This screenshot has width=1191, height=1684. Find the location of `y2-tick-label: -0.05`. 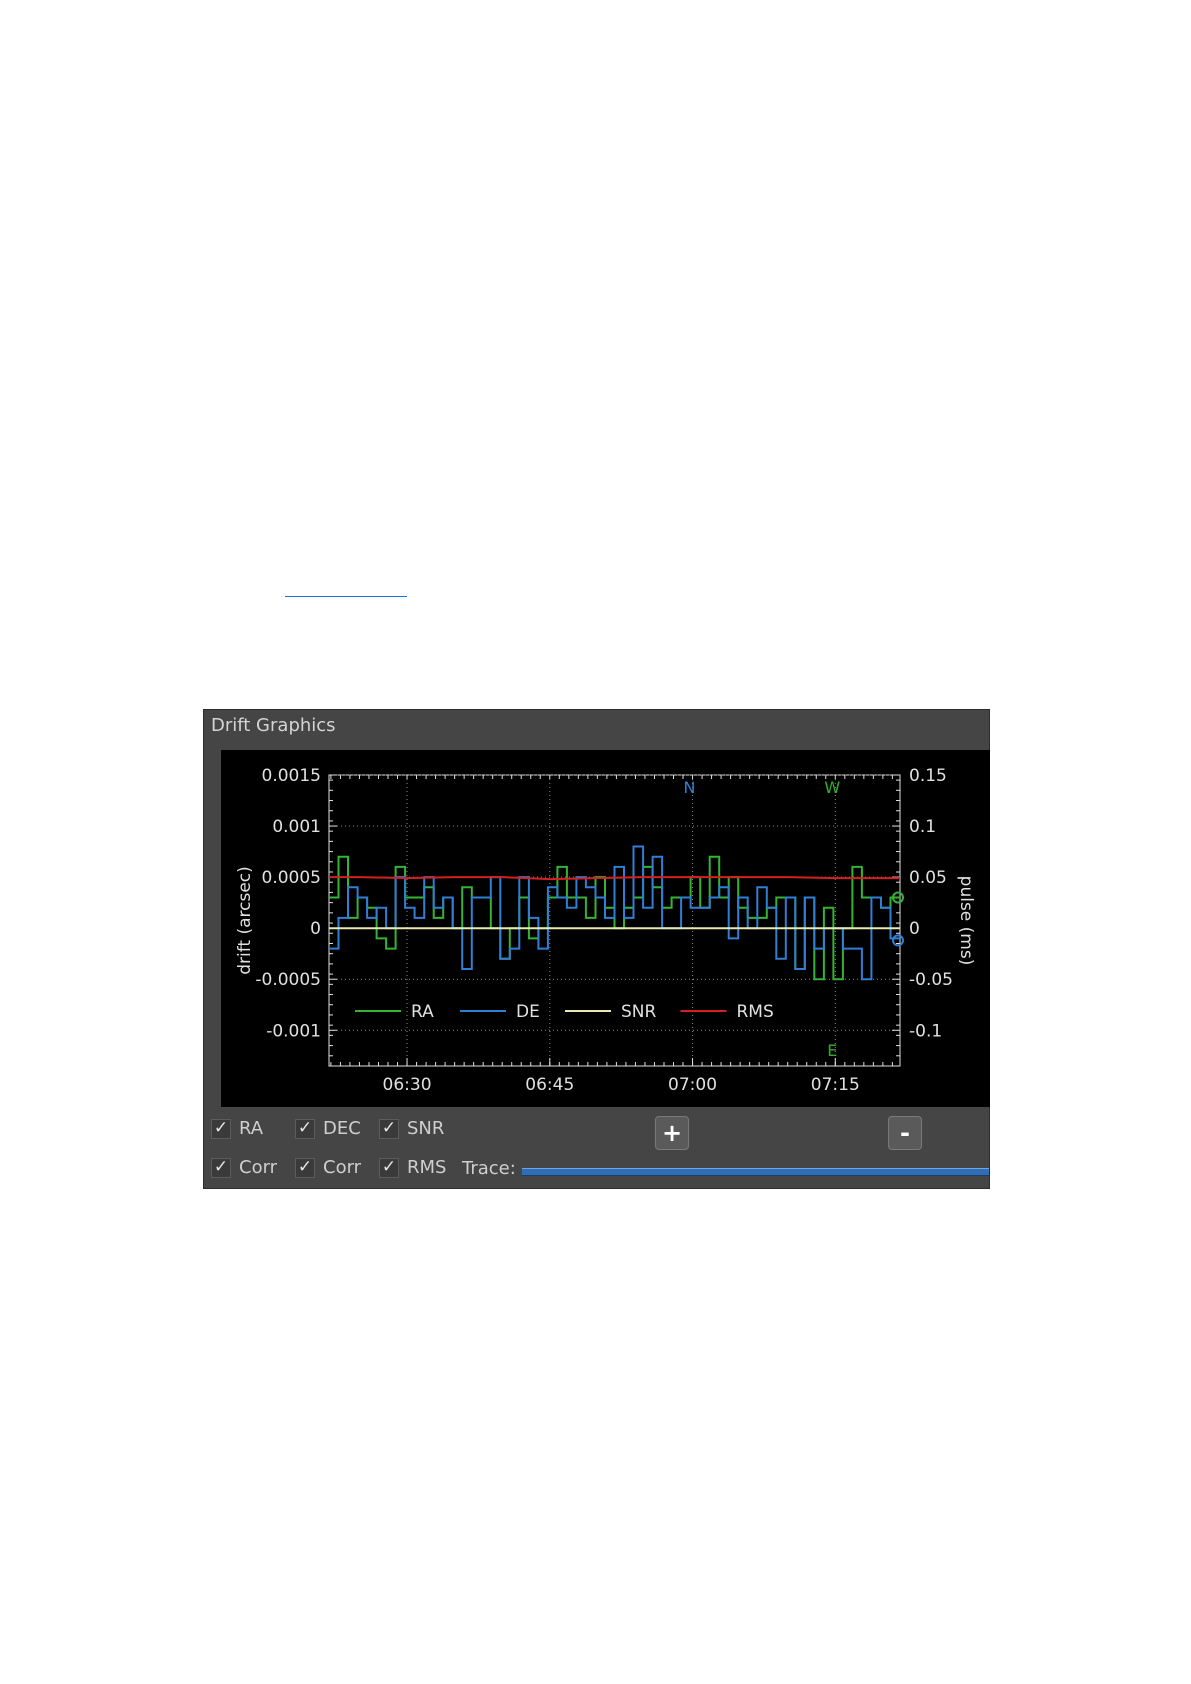

y2-tick-label: -0.05 is located at coordinates (931, 980).